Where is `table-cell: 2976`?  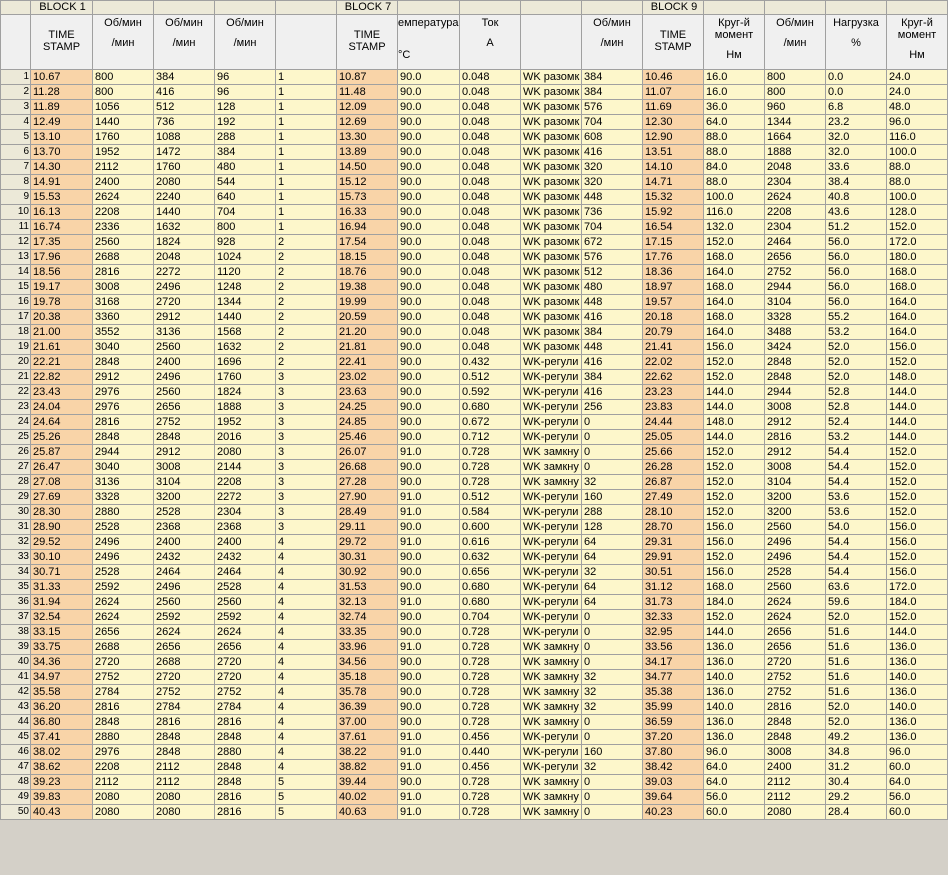
table-cell: 2976 is located at coordinates (123, 752).